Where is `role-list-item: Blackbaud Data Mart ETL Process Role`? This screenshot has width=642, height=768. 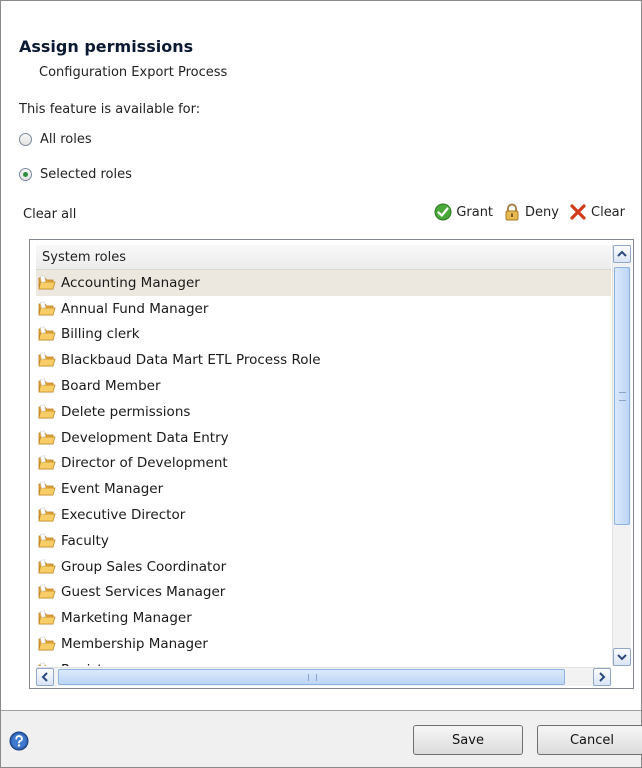 role-list-item: Blackbaud Data Mart ETL Process Role is located at coordinates (323, 360).